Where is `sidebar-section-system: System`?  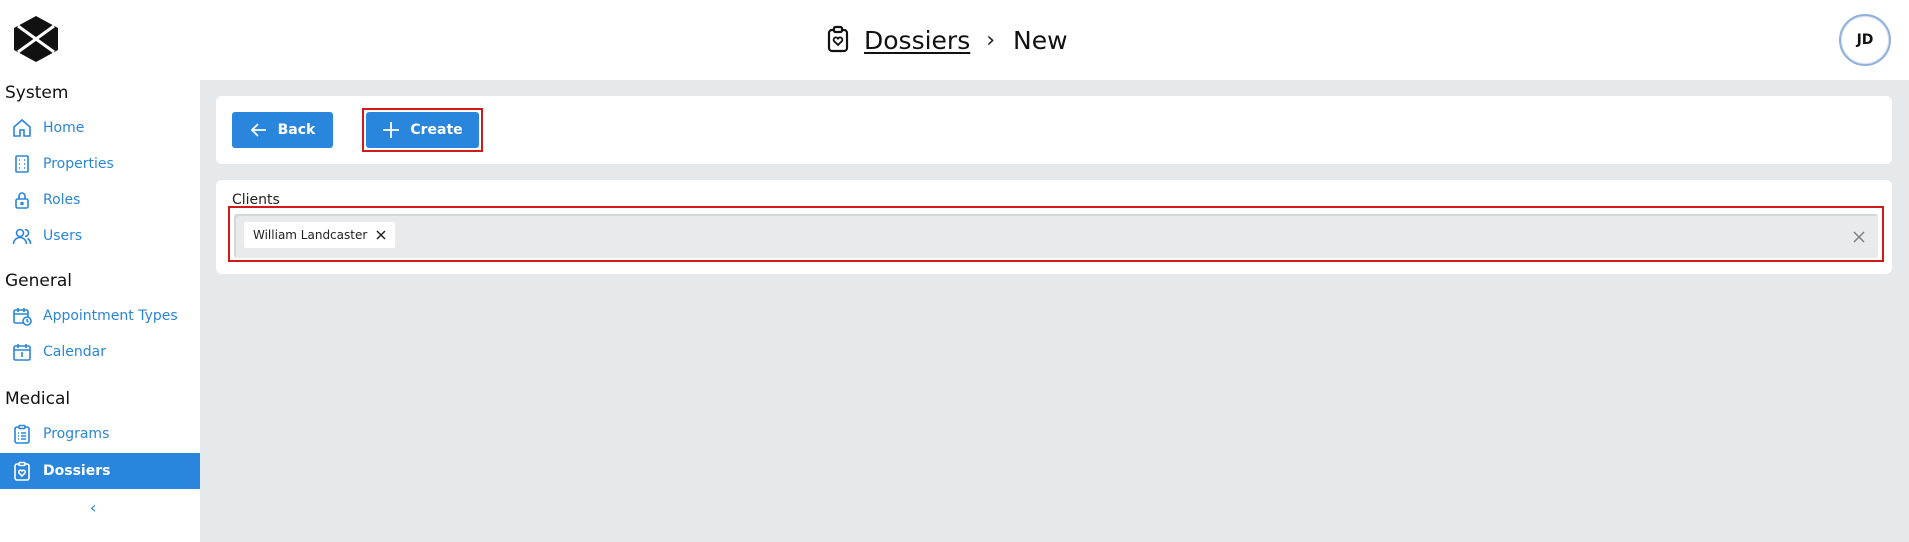 sidebar-section-system: System is located at coordinates (37, 93).